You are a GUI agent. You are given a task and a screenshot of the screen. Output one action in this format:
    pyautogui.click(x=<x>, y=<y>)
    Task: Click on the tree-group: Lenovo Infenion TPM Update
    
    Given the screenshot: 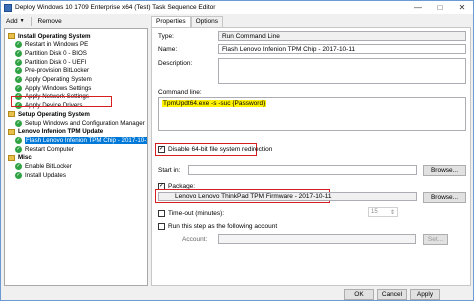 What is the action you would take?
    pyautogui.click(x=55, y=132)
    